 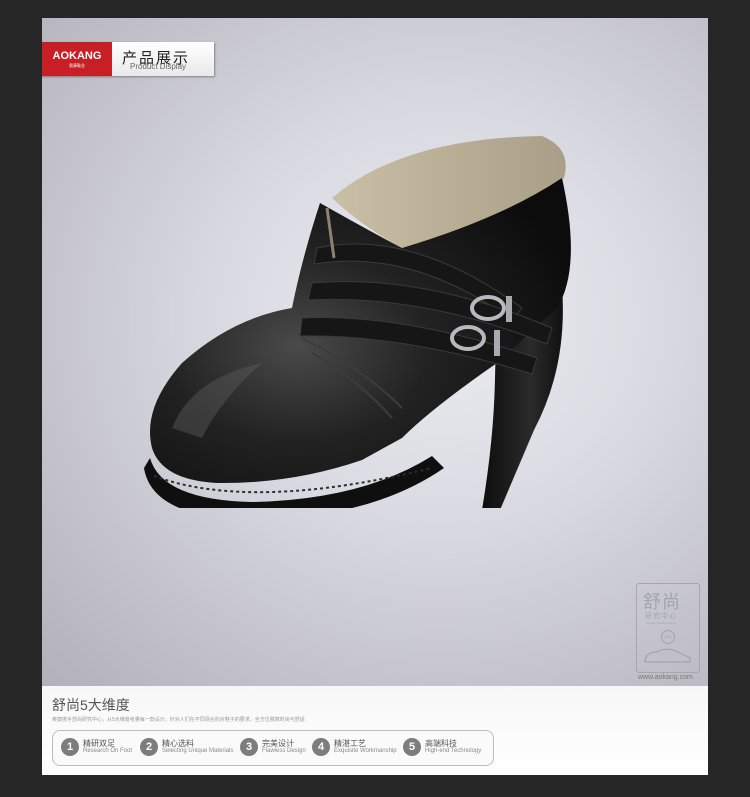 What do you see at coordinates (665, 677) in the screenshot?
I see `website-url: www.aokang.com` at bounding box center [665, 677].